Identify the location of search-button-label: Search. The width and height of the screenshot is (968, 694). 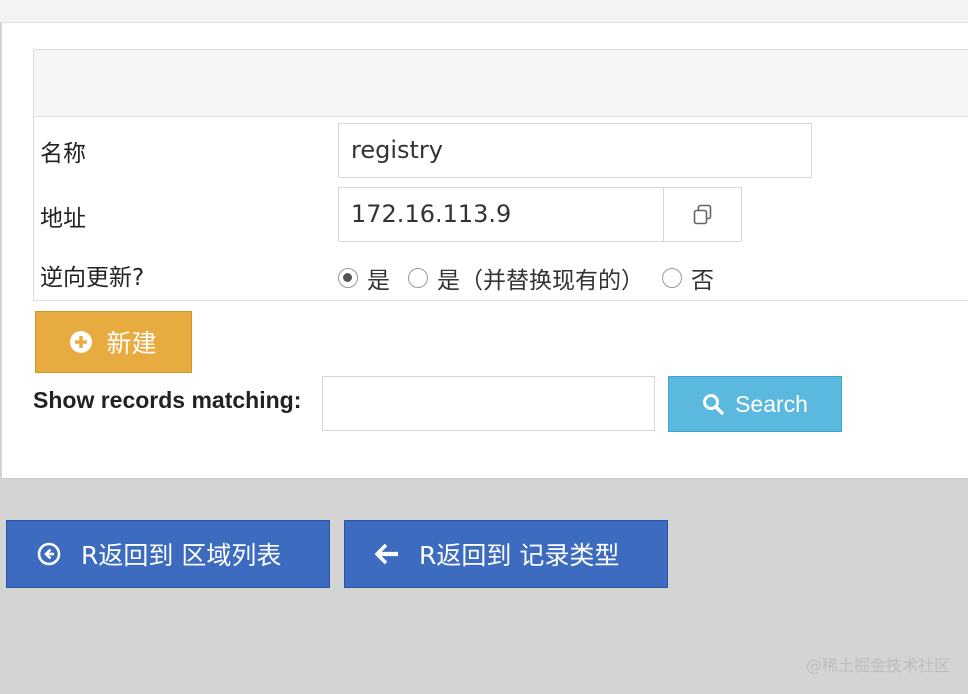
(771, 403).